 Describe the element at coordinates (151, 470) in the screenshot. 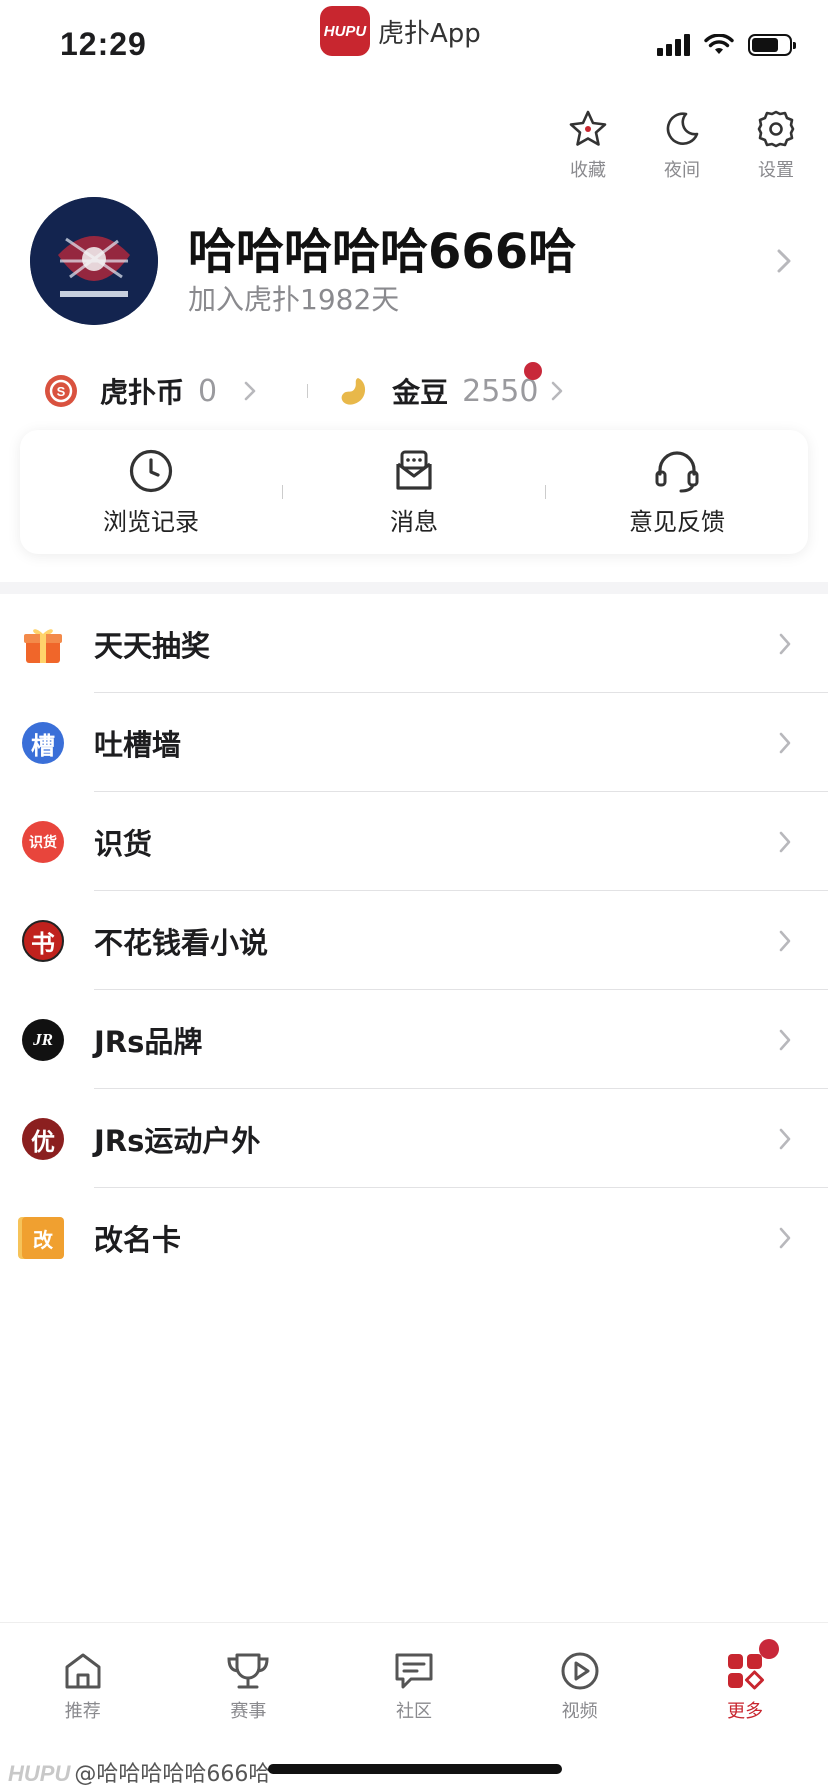

I see `clock-icon` at that location.